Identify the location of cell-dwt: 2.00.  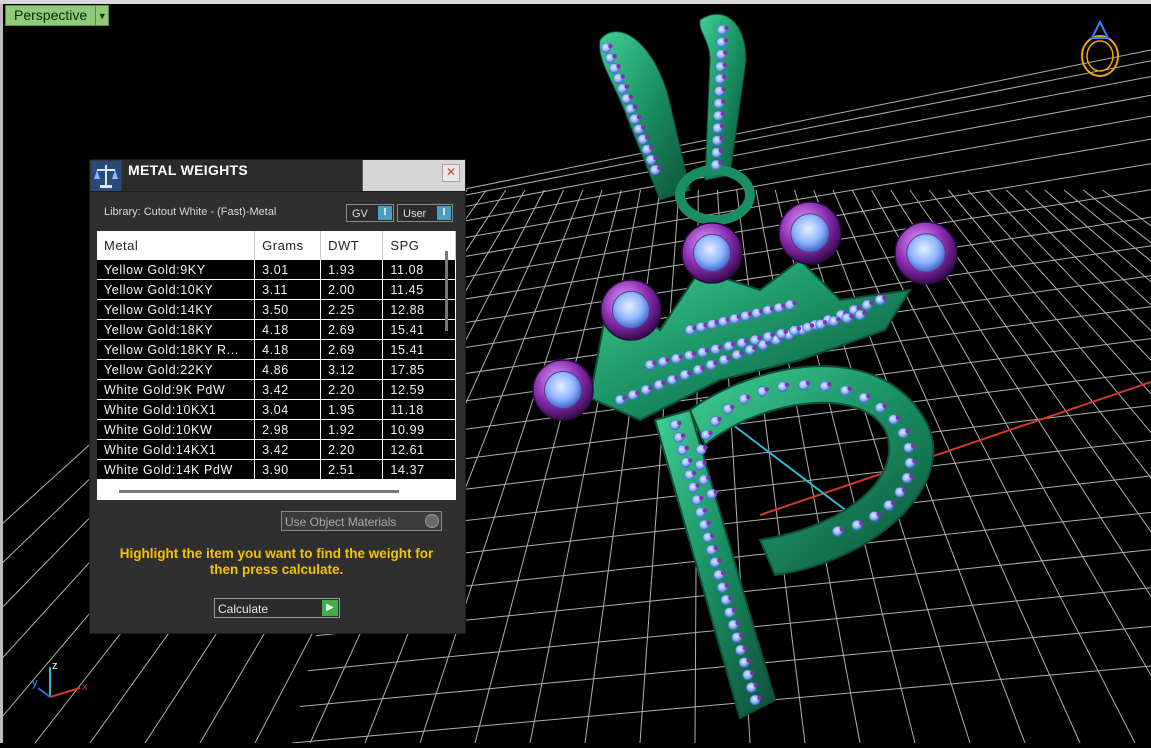
(352, 290).